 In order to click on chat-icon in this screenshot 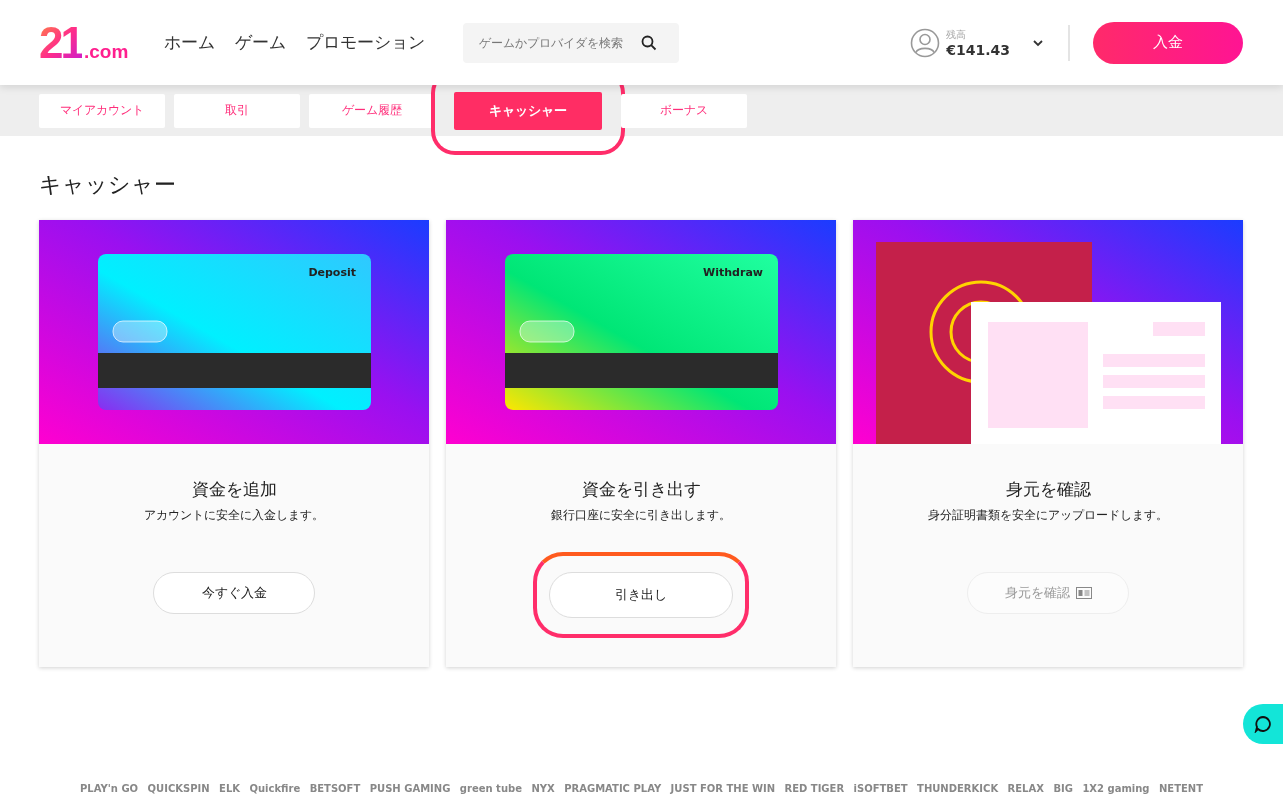, I will do `click(1263, 724)`.